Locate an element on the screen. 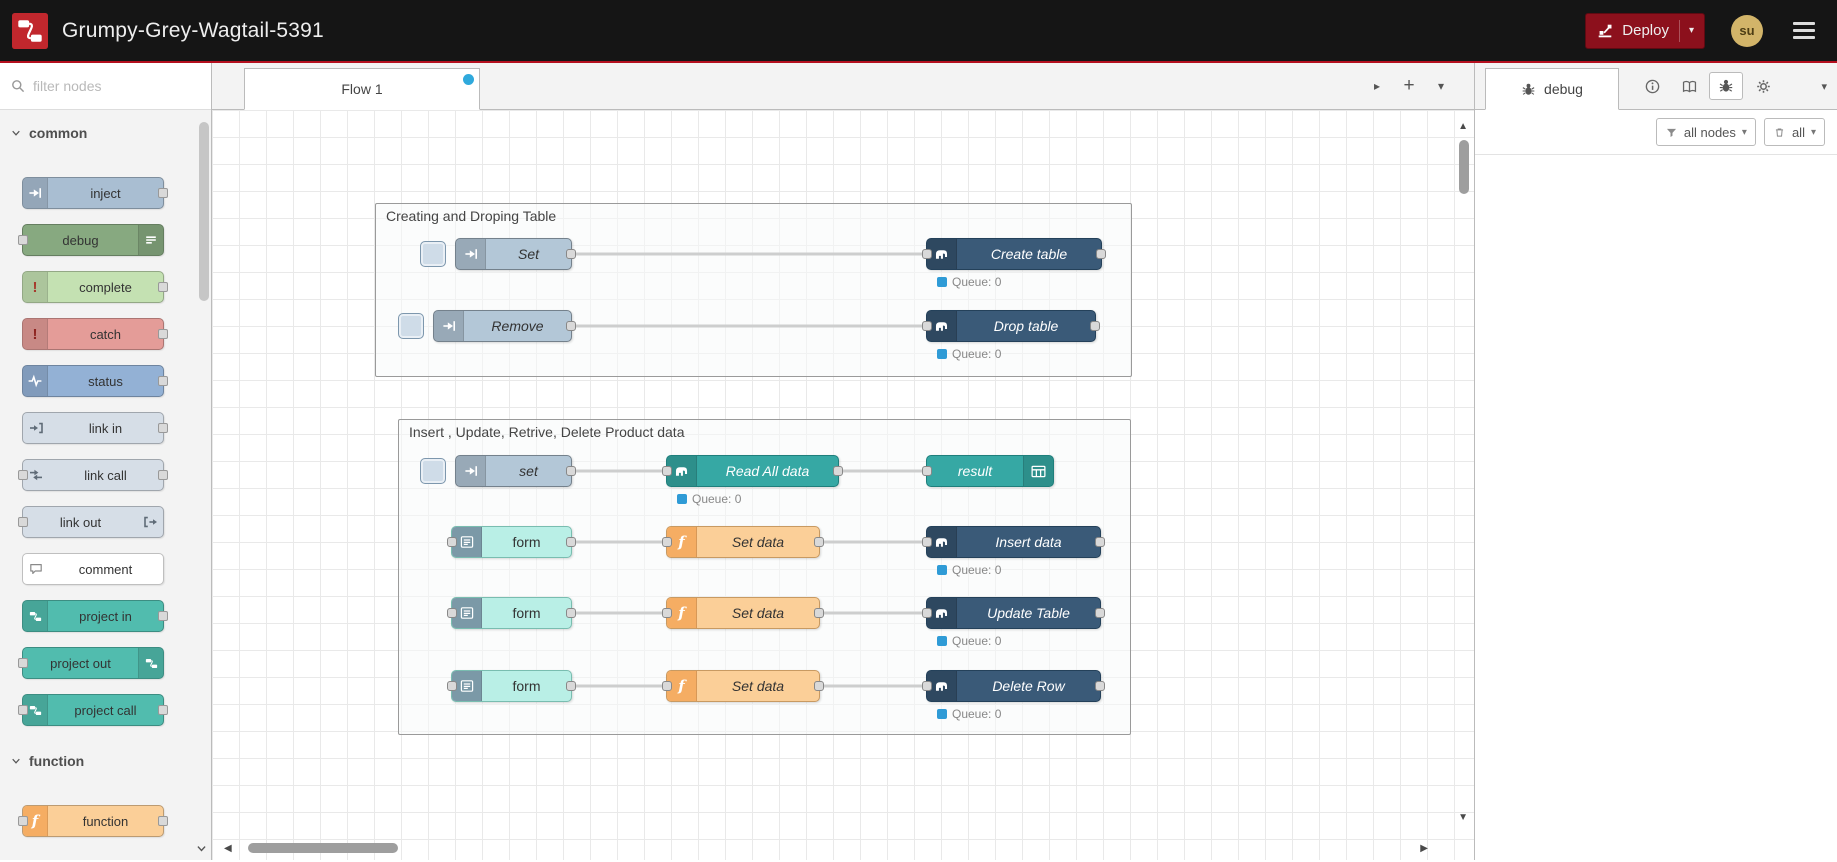 The width and height of the screenshot is (1837, 862). group-creating-dropping-table: Creating and Droping Table is located at coordinates (753, 290).